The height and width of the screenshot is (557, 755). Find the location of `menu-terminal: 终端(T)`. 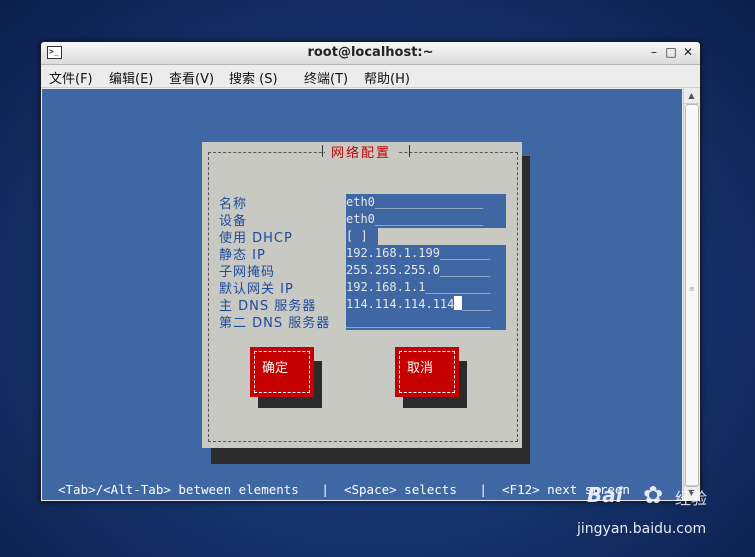

menu-terminal: 终端(T) is located at coordinates (326, 77).